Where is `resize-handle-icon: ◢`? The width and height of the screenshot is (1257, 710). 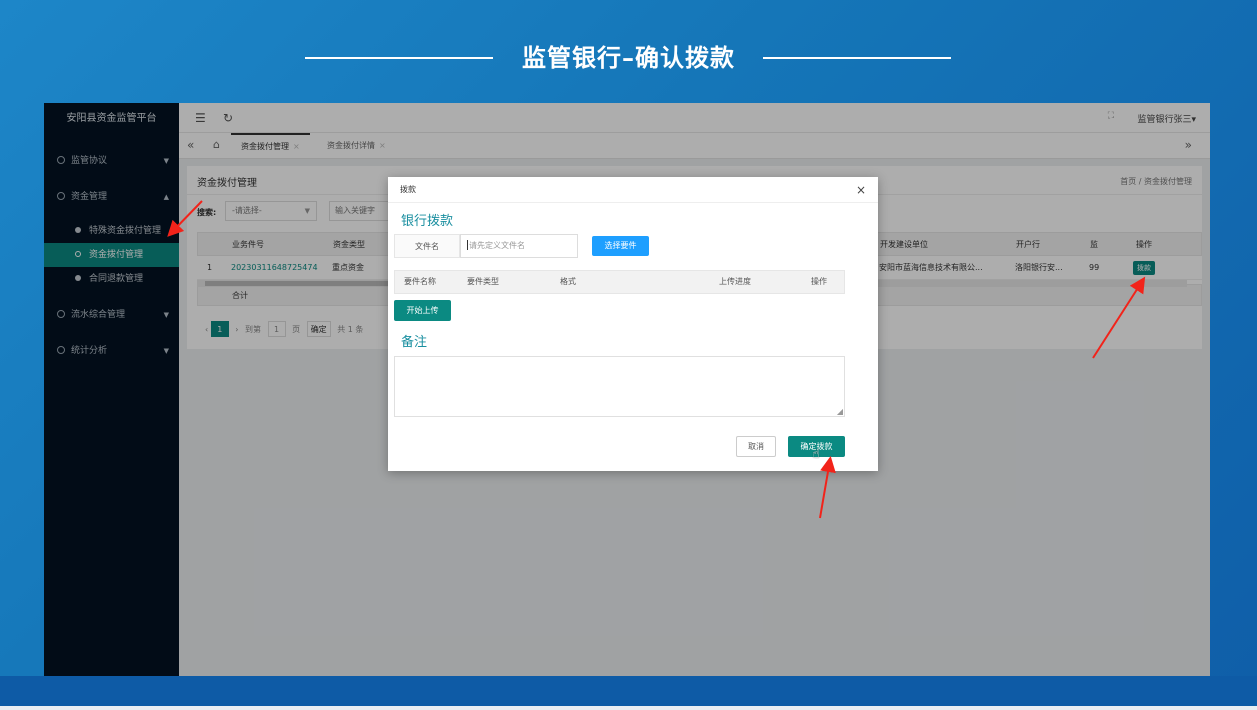 resize-handle-icon: ◢ is located at coordinates (840, 411).